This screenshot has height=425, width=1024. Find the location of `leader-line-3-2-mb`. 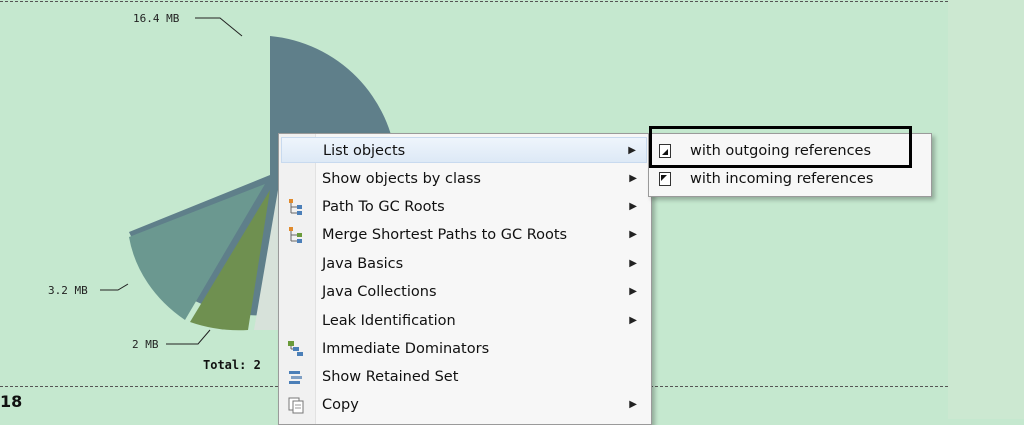

leader-line-3-2-mb is located at coordinates (114, 287).